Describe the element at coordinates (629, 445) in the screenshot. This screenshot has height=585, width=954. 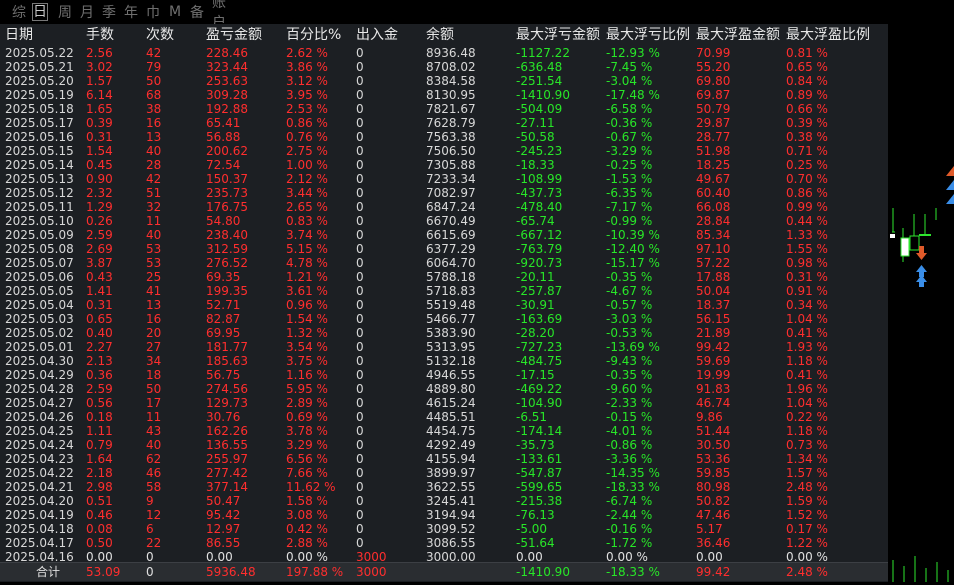
I see `cell-max-dd-pct: -0.86 %` at that location.